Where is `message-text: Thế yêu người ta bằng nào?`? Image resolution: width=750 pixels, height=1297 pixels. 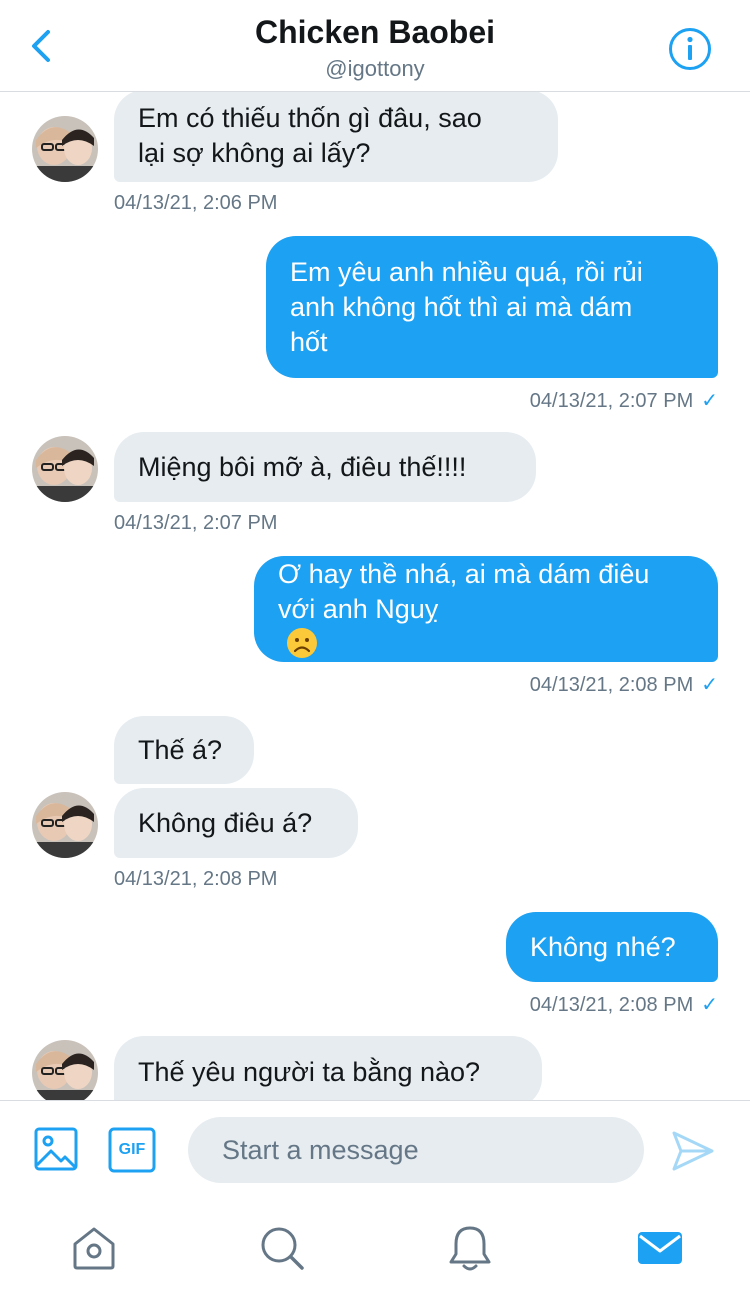 message-text: Thế yêu người ta bằng nào? is located at coordinates (309, 1071).